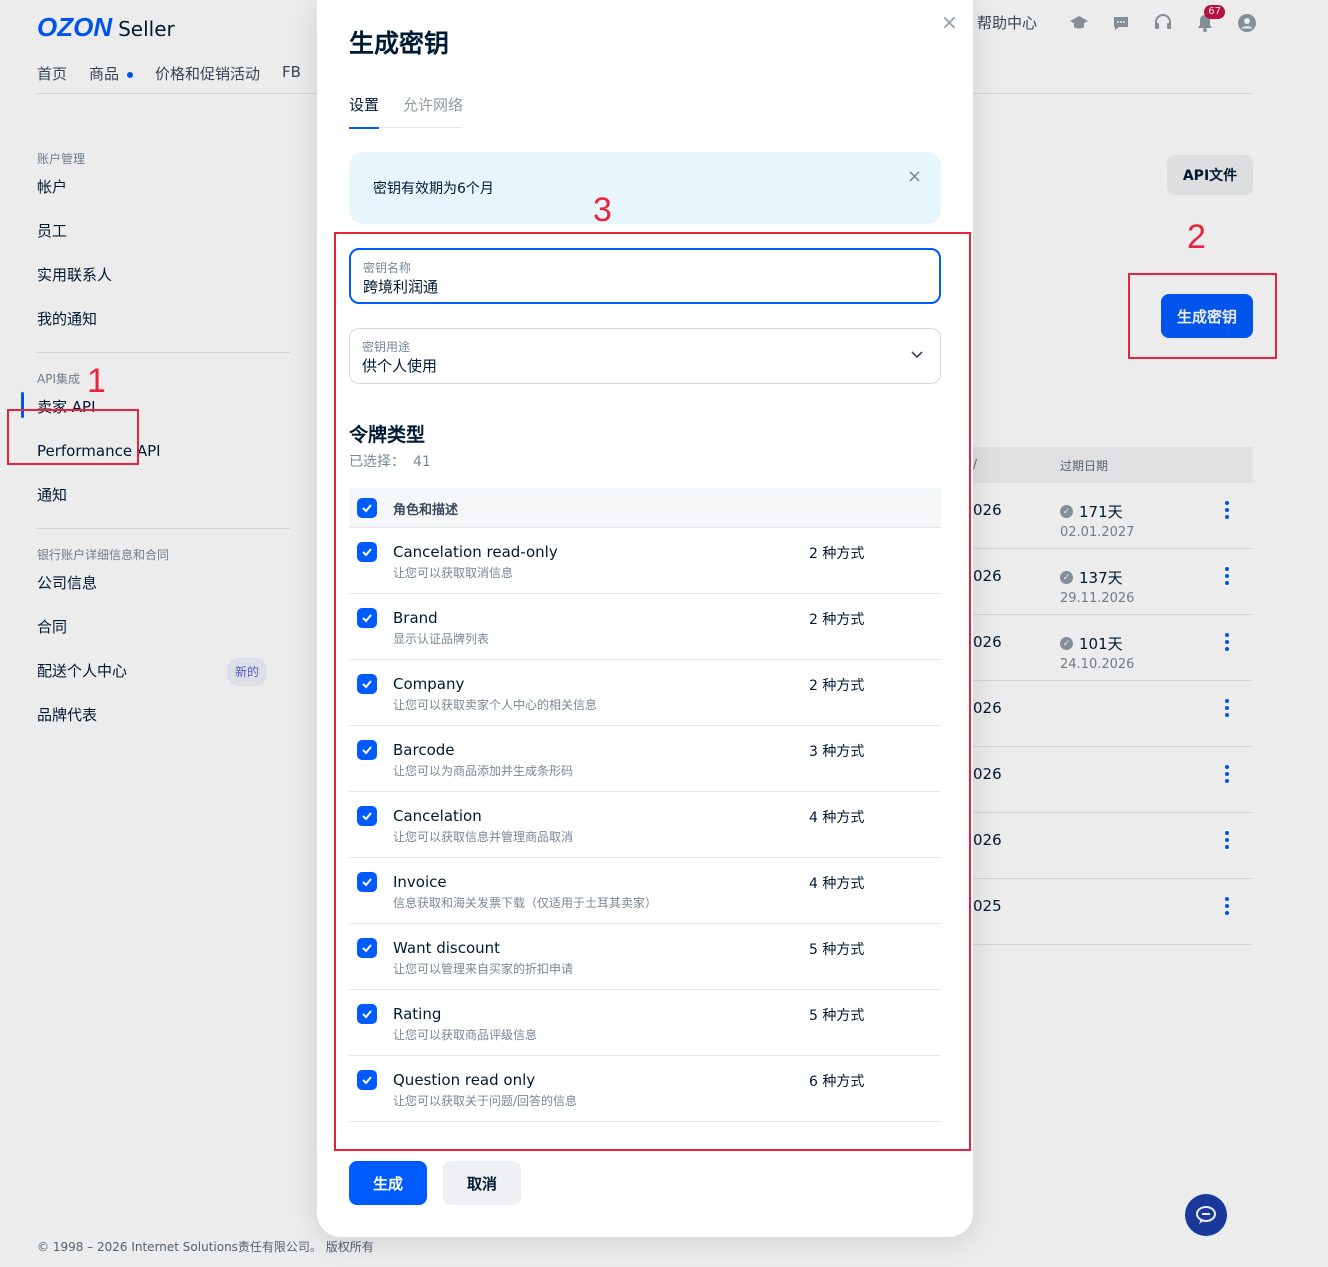 This screenshot has width=1328, height=1267. I want to click on annotation-number-2: 2, so click(1196, 237).